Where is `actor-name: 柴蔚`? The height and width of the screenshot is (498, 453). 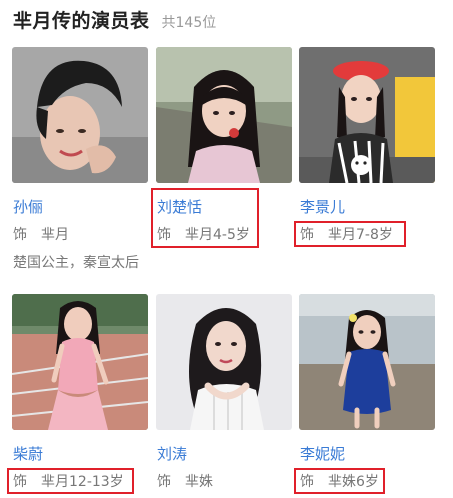 actor-name: 柴蔚 is located at coordinates (28, 453).